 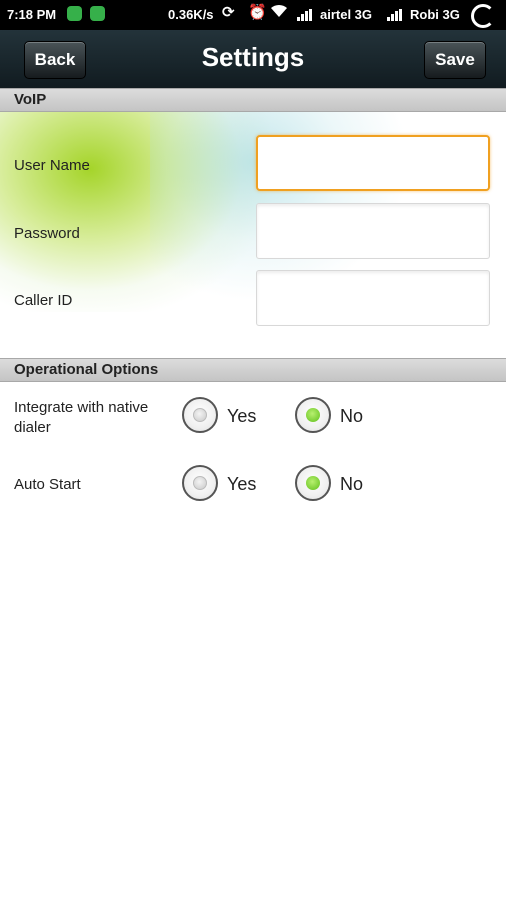 What do you see at coordinates (47, 233) in the screenshot?
I see `password-label: Password` at bounding box center [47, 233].